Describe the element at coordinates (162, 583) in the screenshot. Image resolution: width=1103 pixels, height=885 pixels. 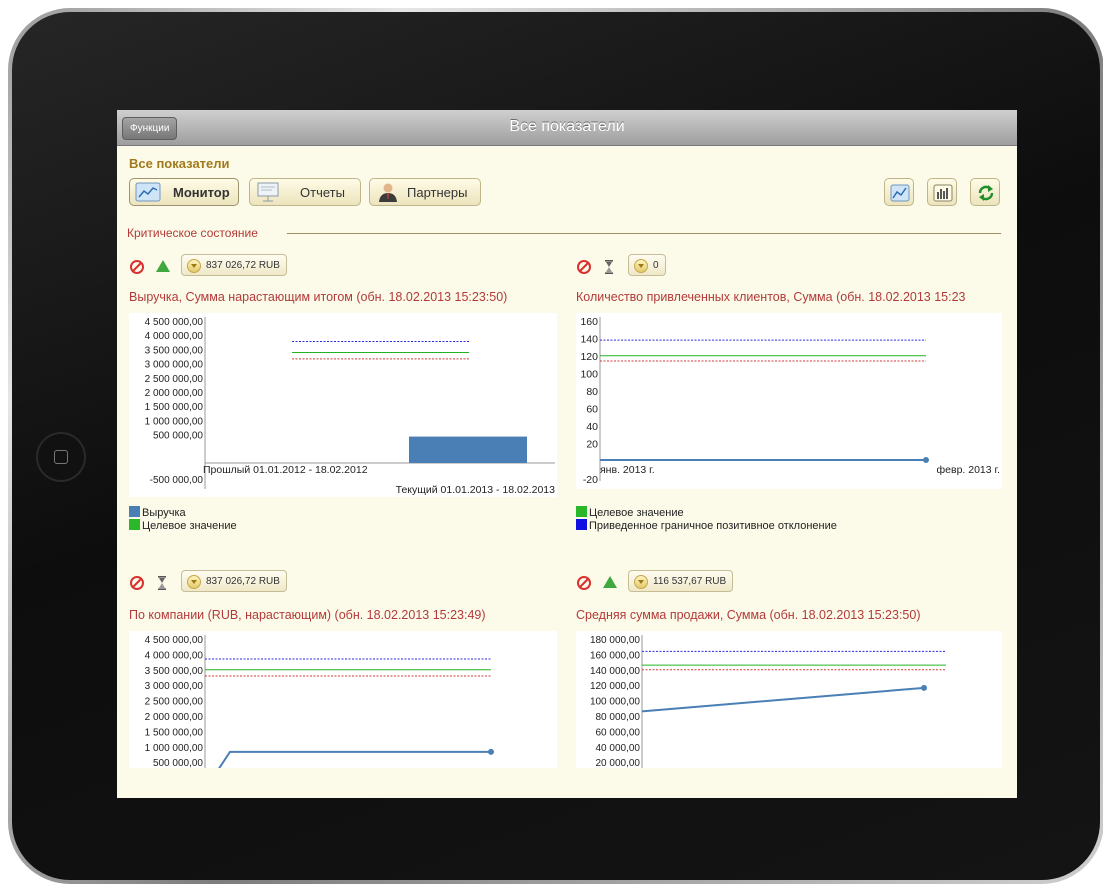
I see `hourglass-icon` at that location.